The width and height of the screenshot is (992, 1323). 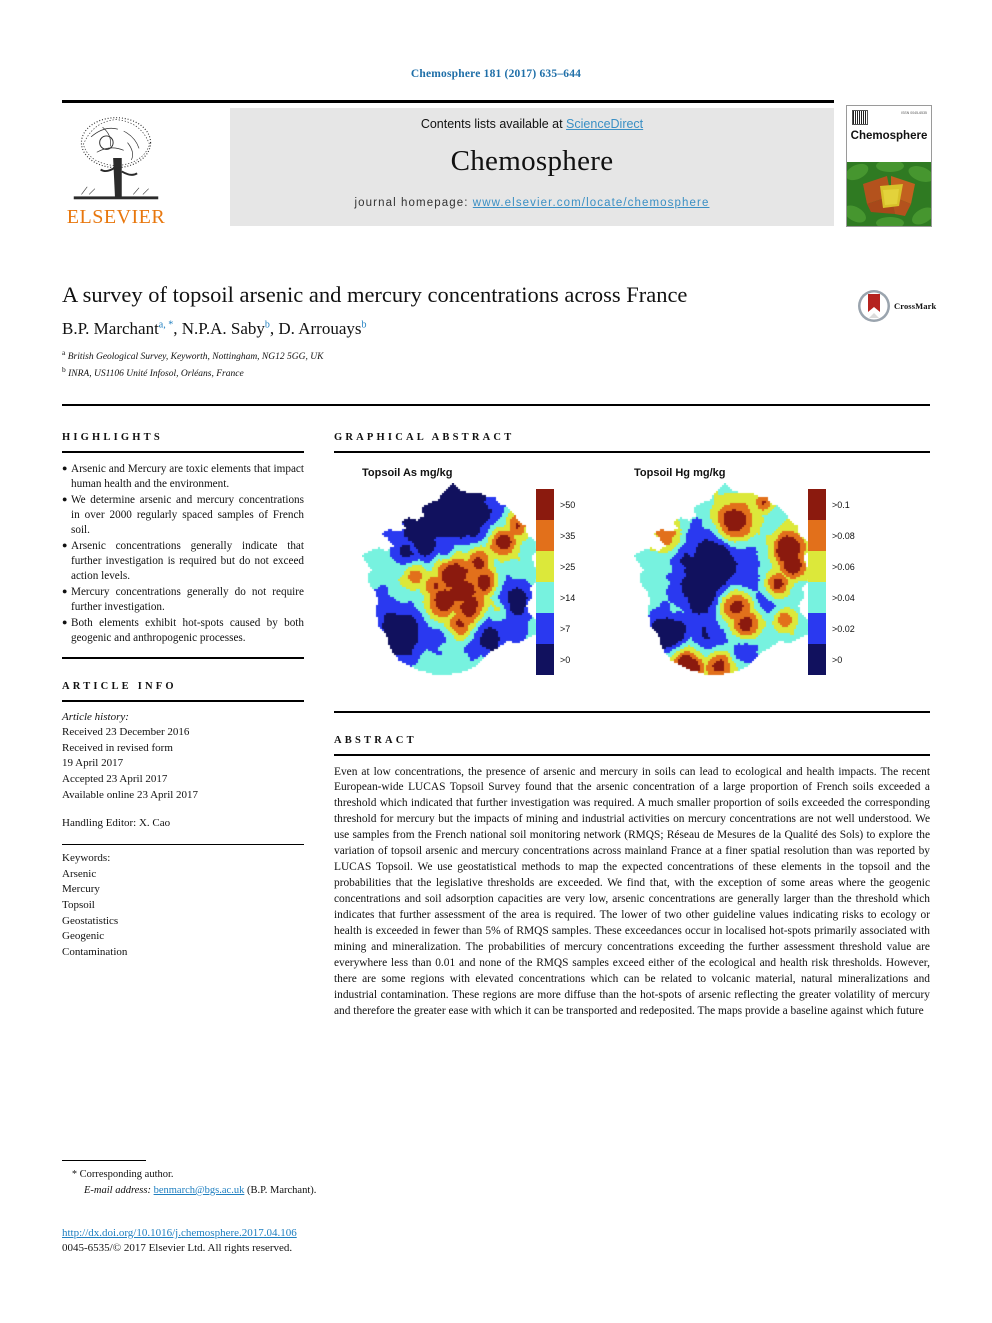 I want to click on crossmark-badge: CrossMark, so click(x=897, y=306).